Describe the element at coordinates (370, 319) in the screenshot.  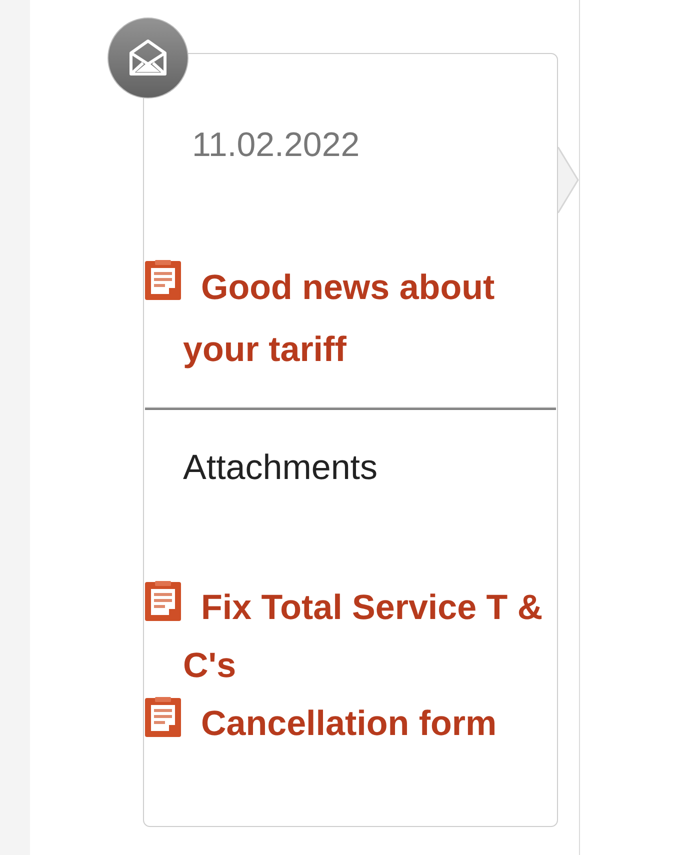
I see `document-link: Good news about your tariff` at that location.